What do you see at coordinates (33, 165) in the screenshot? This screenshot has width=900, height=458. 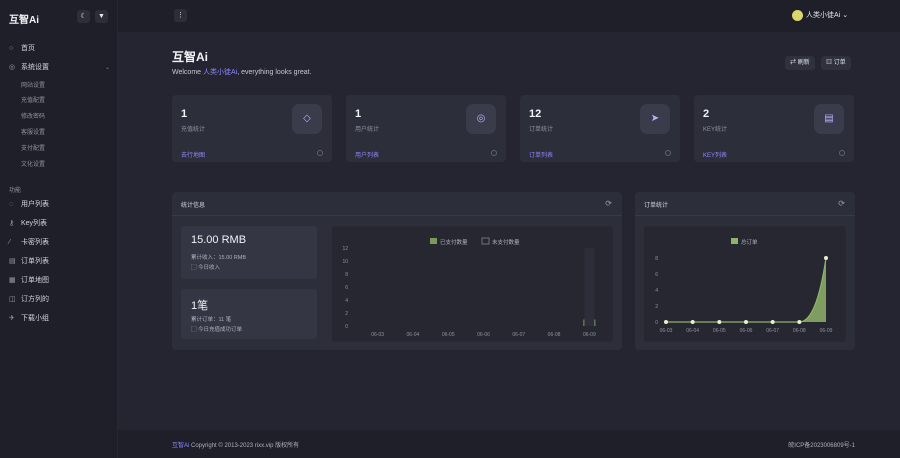 I see `subnav-item: 文化设置` at bounding box center [33, 165].